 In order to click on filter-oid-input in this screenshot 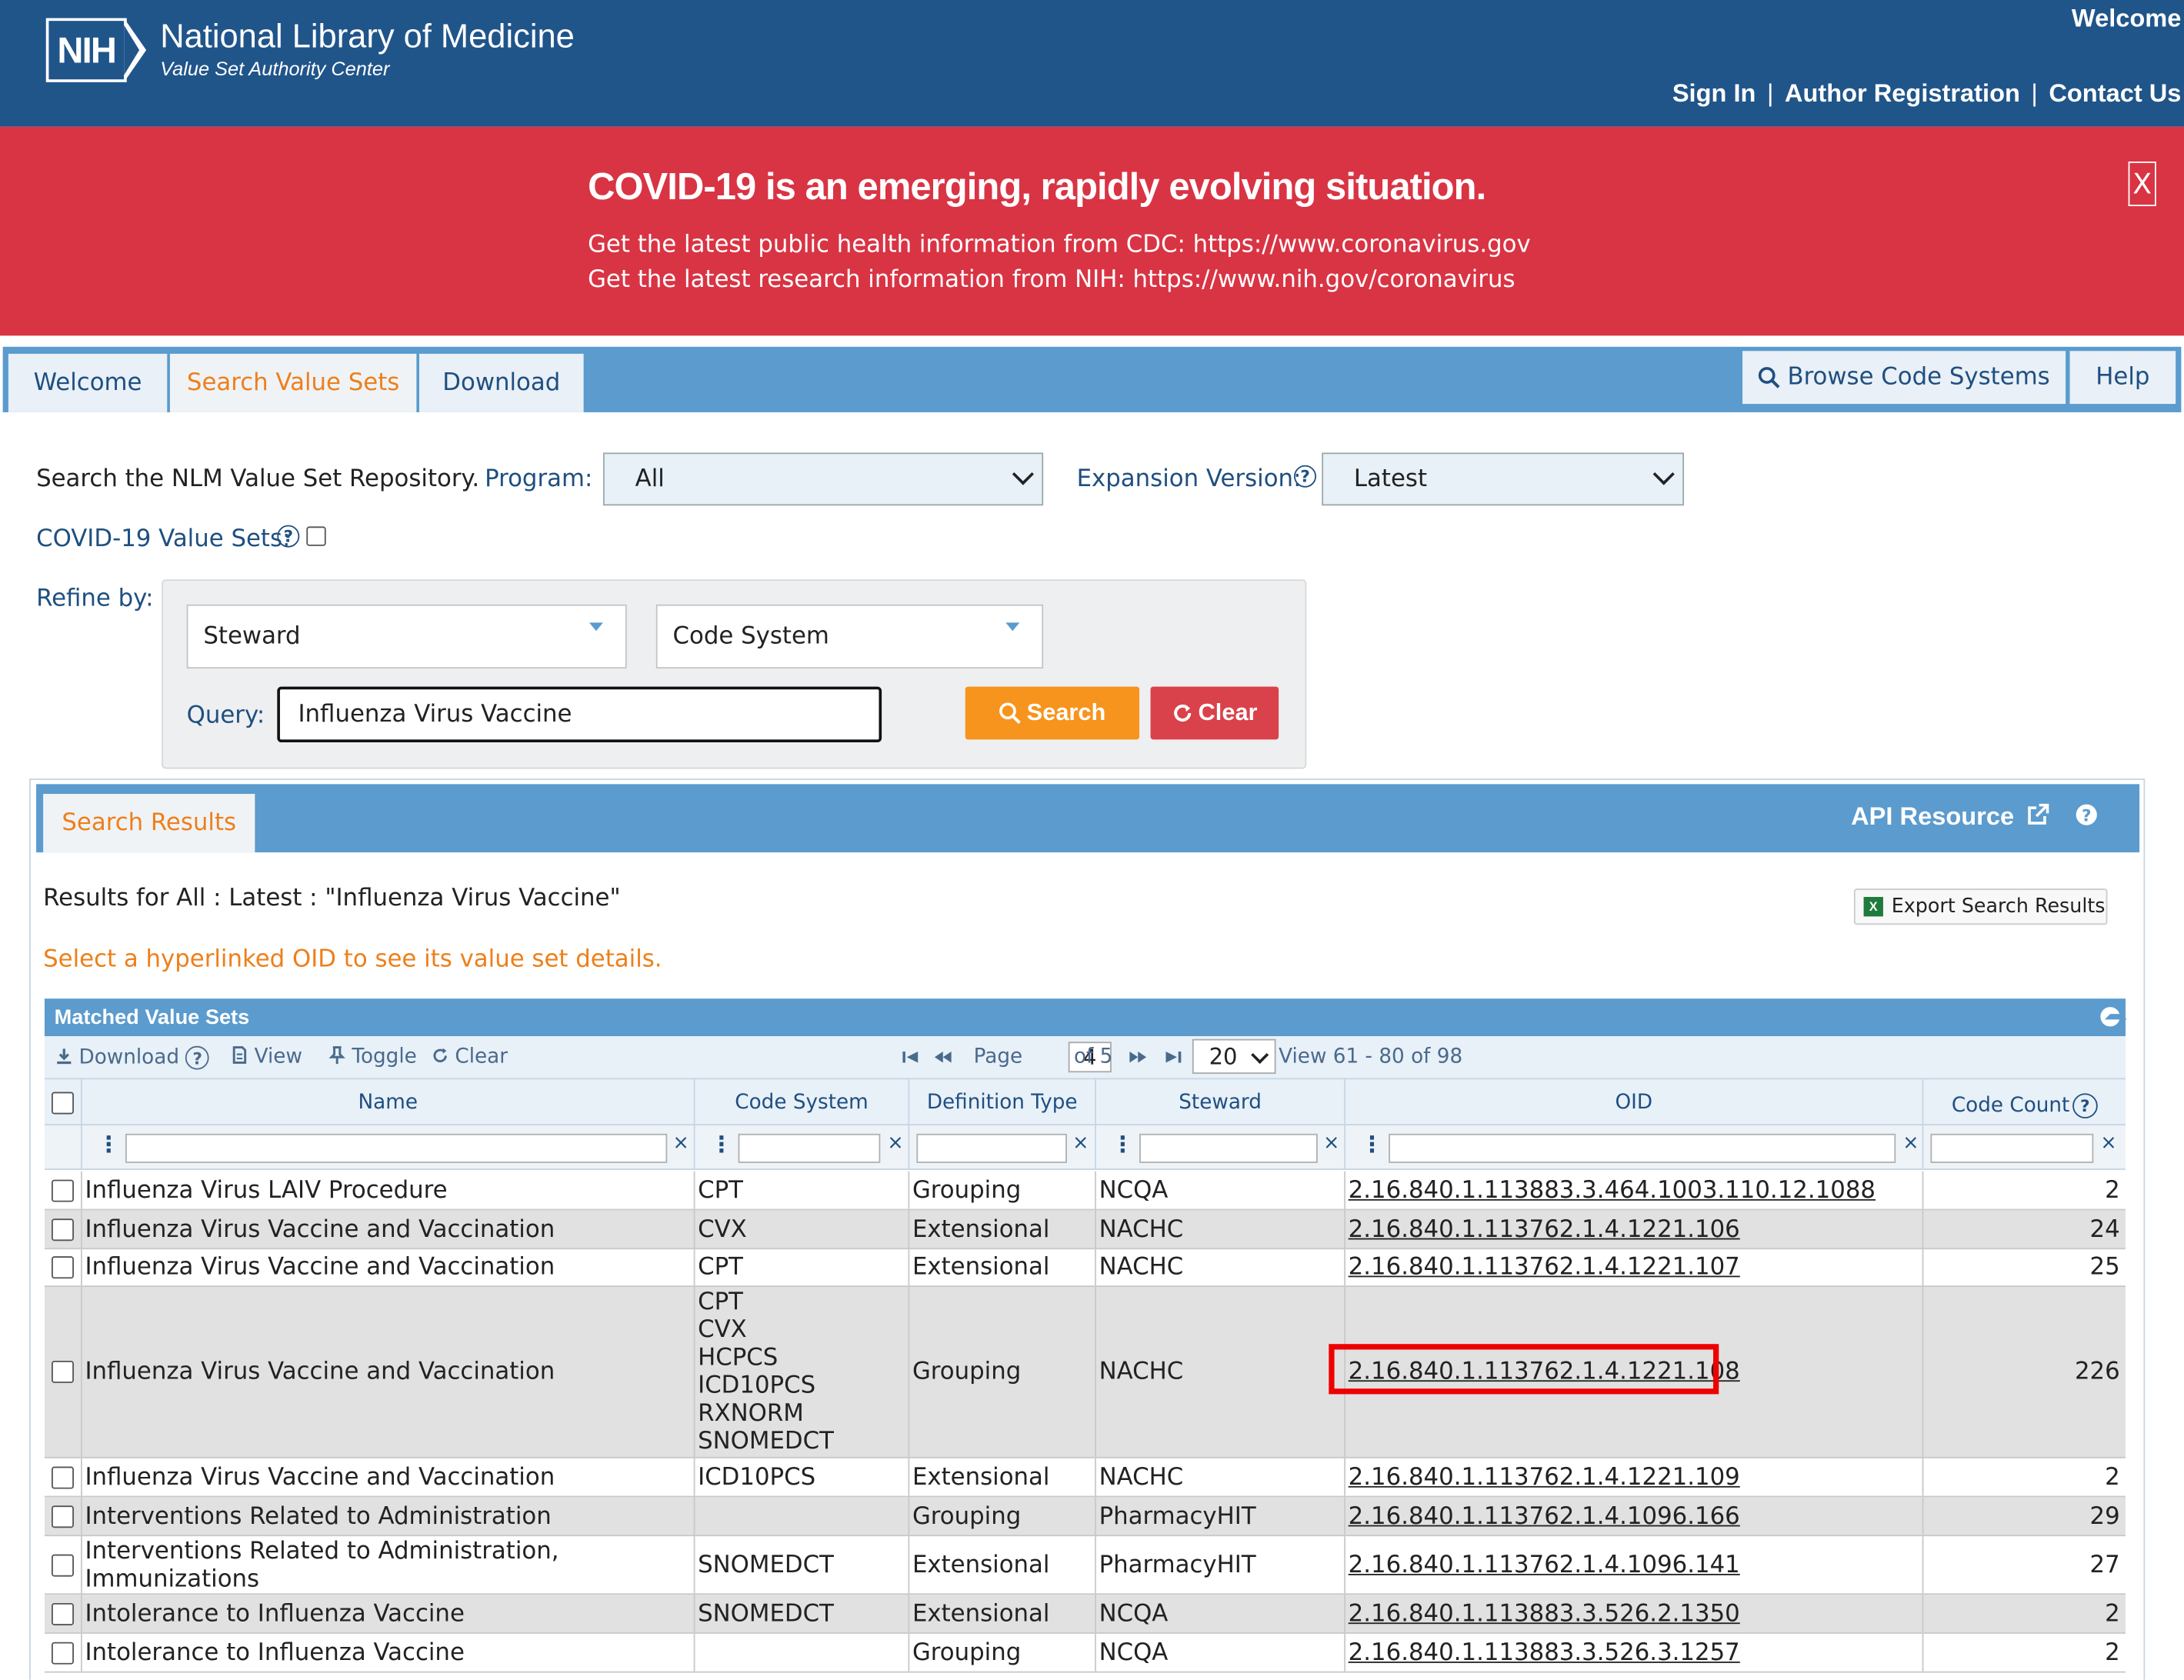, I will do `click(1642, 1148)`.